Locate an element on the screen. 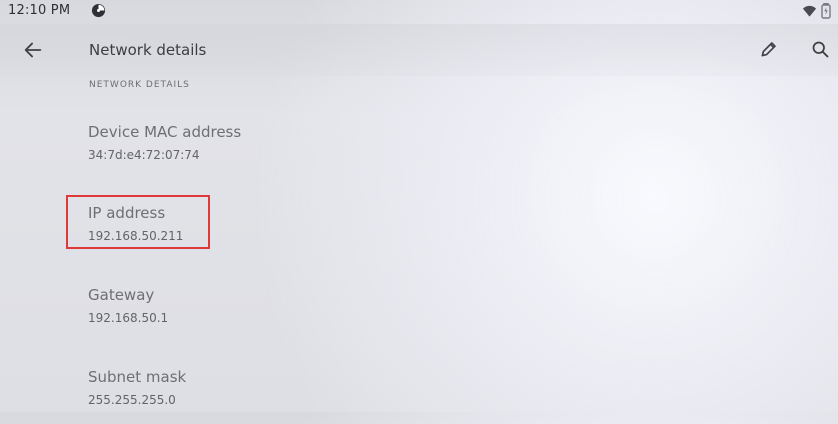 This screenshot has height=424, width=838. status-bar: 12:10 PM is located at coordinates (419, 12).